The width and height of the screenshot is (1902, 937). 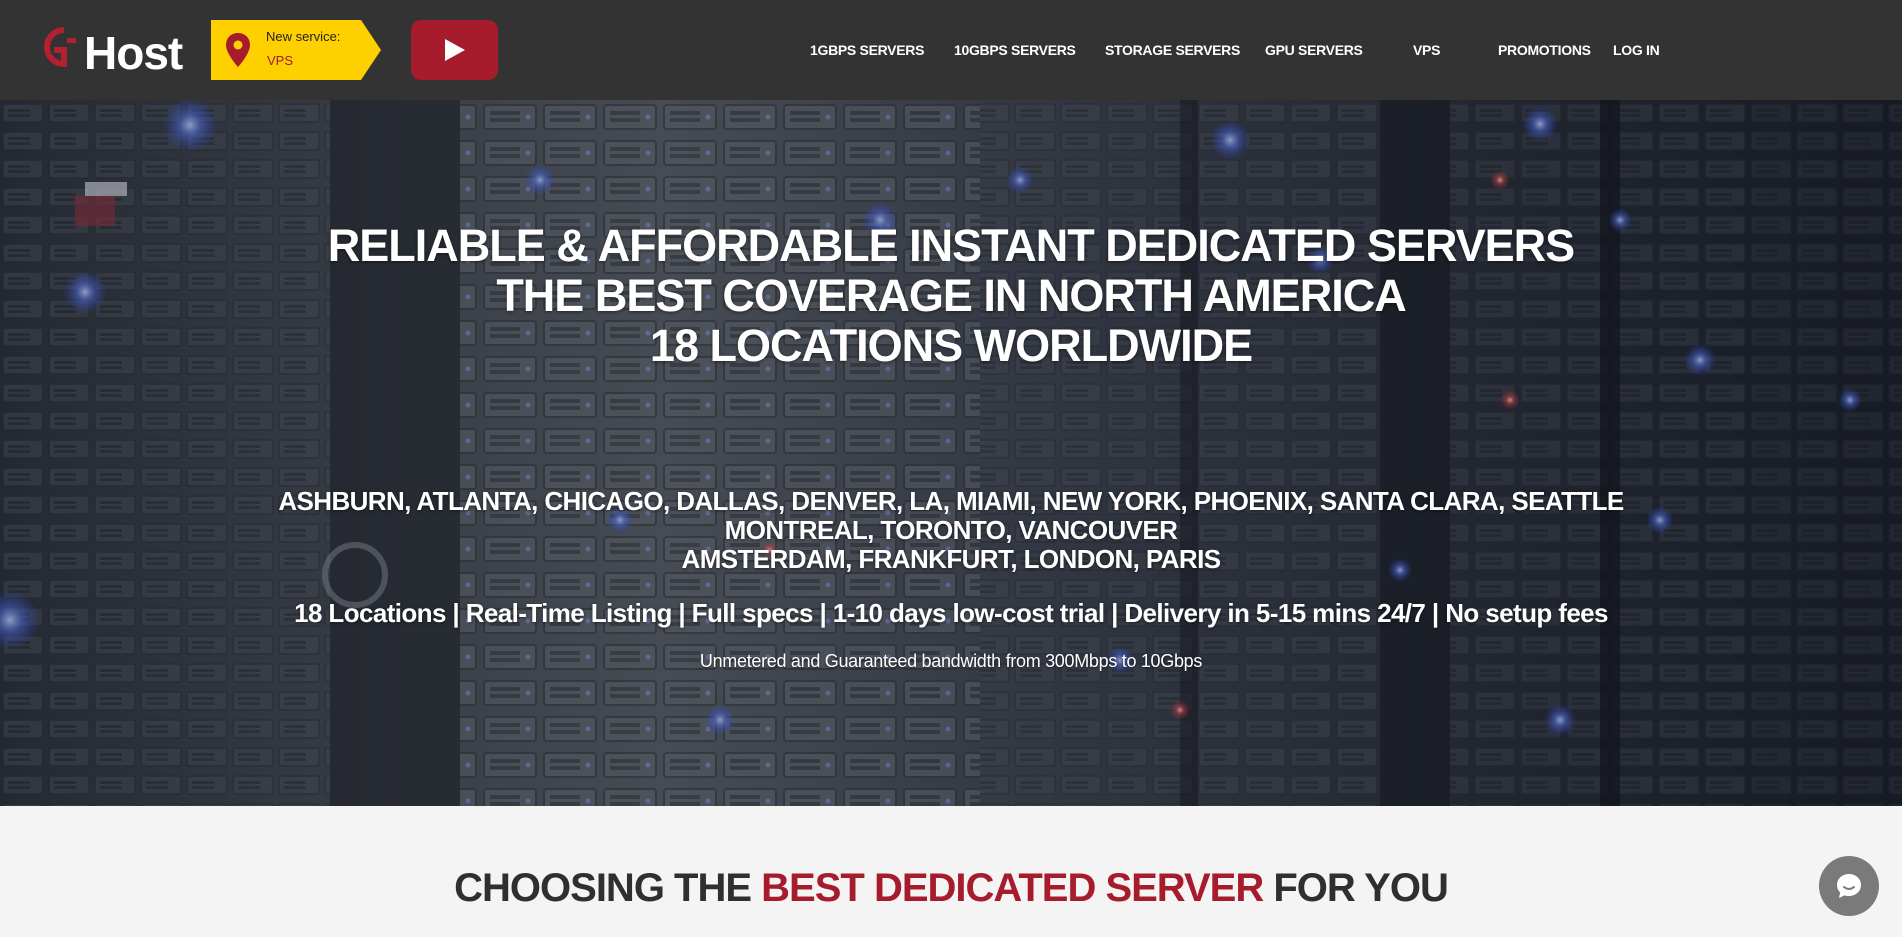 What do you see at coordinates (951, 530) in the screenshot?
I see `hero-cities-line-2: MONTREAL, TORONTO, VANCOUVER` at bounding box center [951, 530].